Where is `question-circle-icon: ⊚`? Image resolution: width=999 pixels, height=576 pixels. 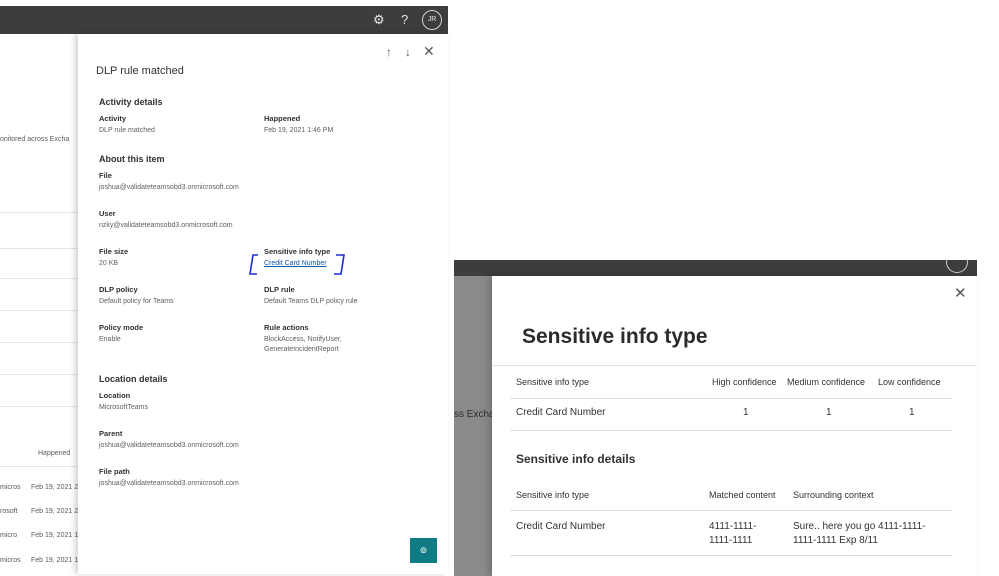
question-circle-icon: ⊚ is located at coordinates (423, 550).